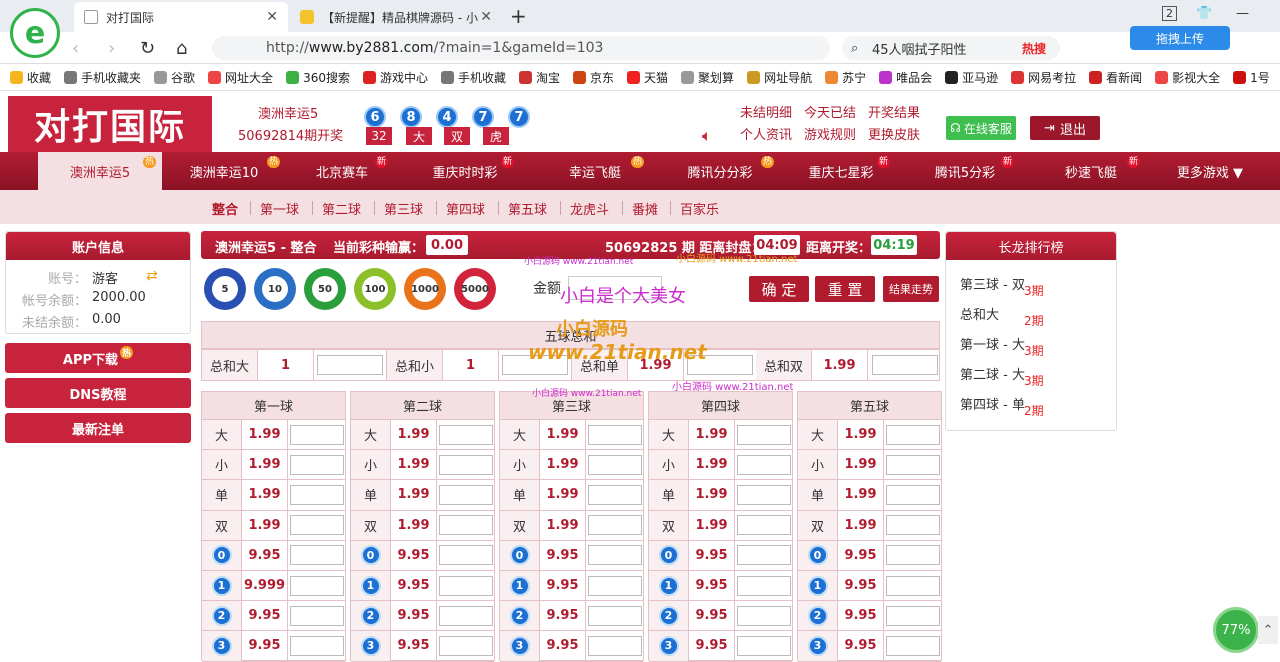 Image resolution: width=1280 pixels, height=662 pixels. Describe the element at coordinates (174, 77) in the screenshot. I see `bookmark-item: 谷歌` at that location.